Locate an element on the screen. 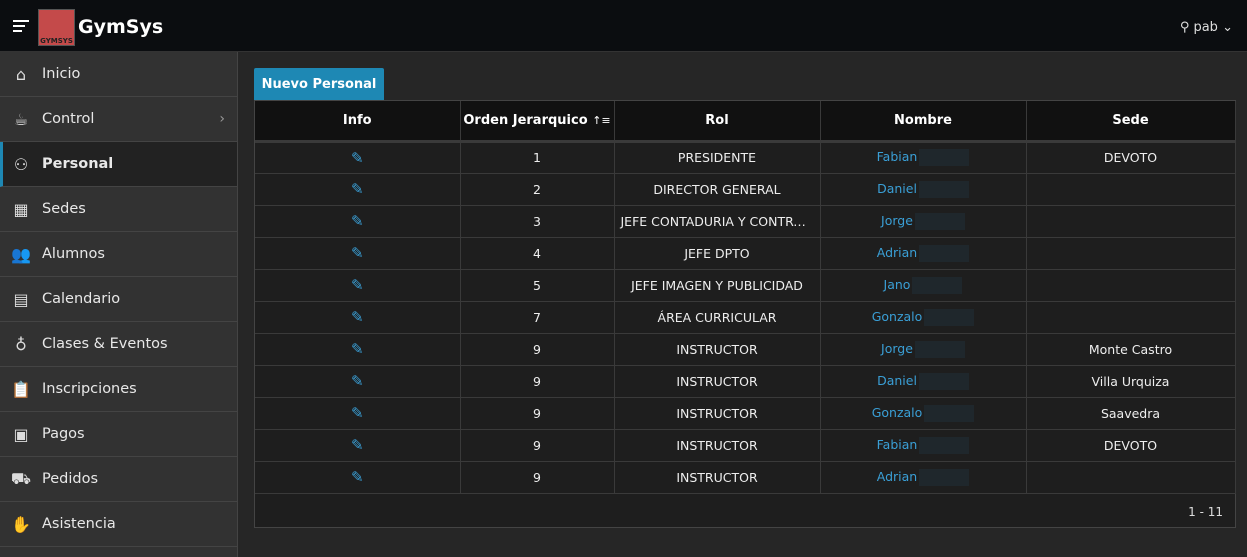 The height and width of the screenshot is (557, 1247). nombre-cell: Fabian is located at coordinates (923, 445).